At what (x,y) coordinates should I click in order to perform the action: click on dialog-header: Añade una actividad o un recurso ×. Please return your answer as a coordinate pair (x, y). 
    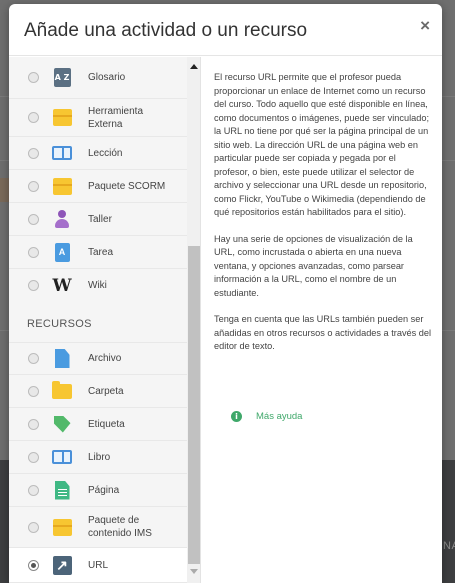
    Looking at the image, I should click on (225, 30).